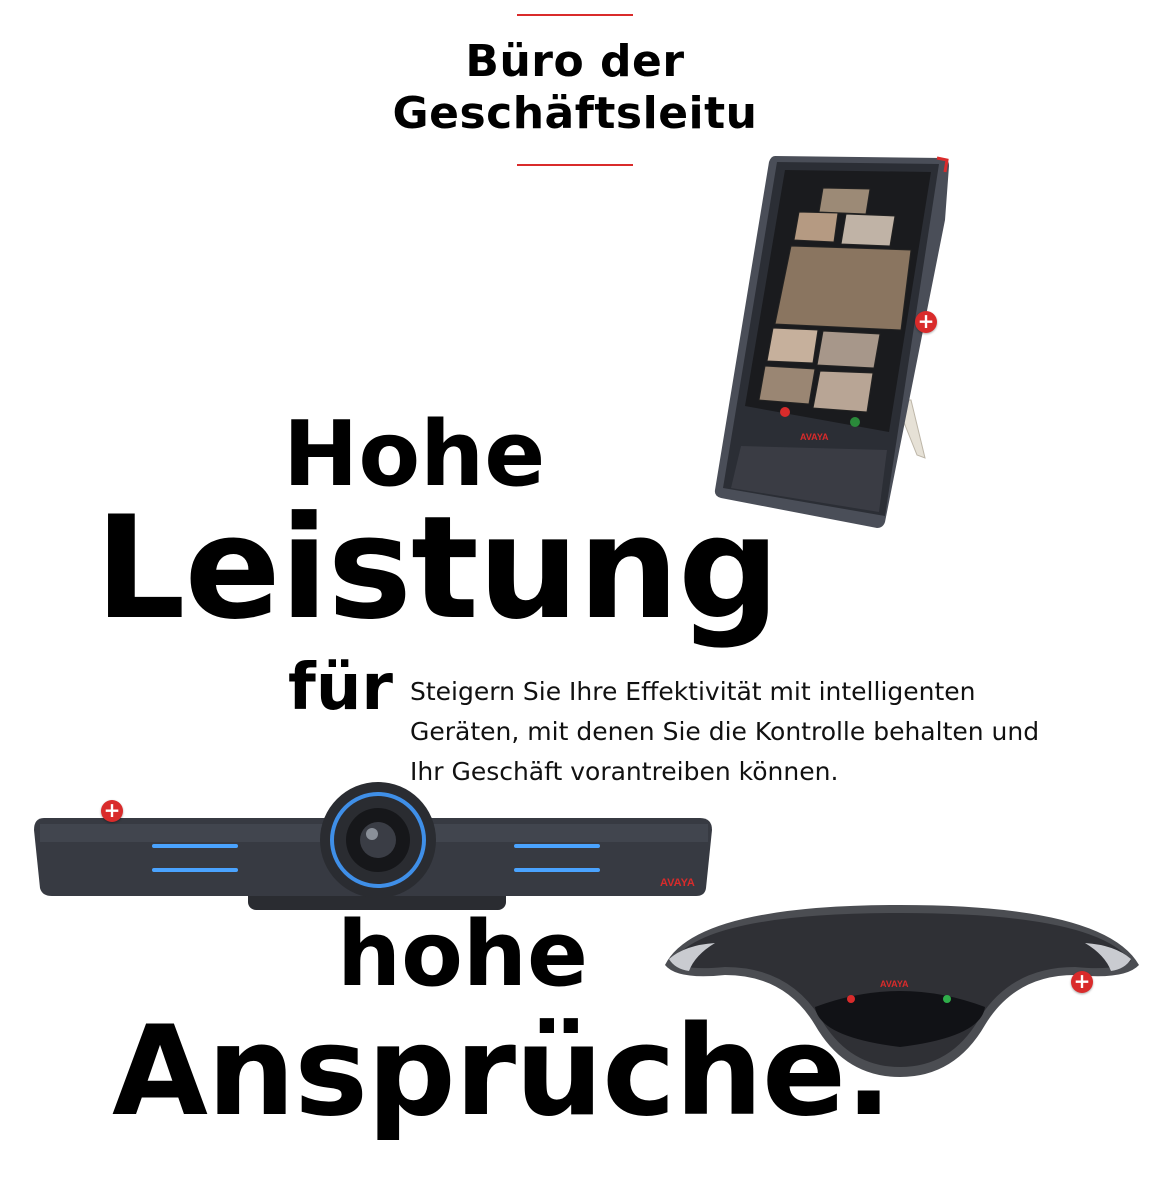 This screenshot has width=1150, height=1189. Describe the element at coordinates (112, 811) in the screenshot. I see `camera-hotspot-button: +` at that location.